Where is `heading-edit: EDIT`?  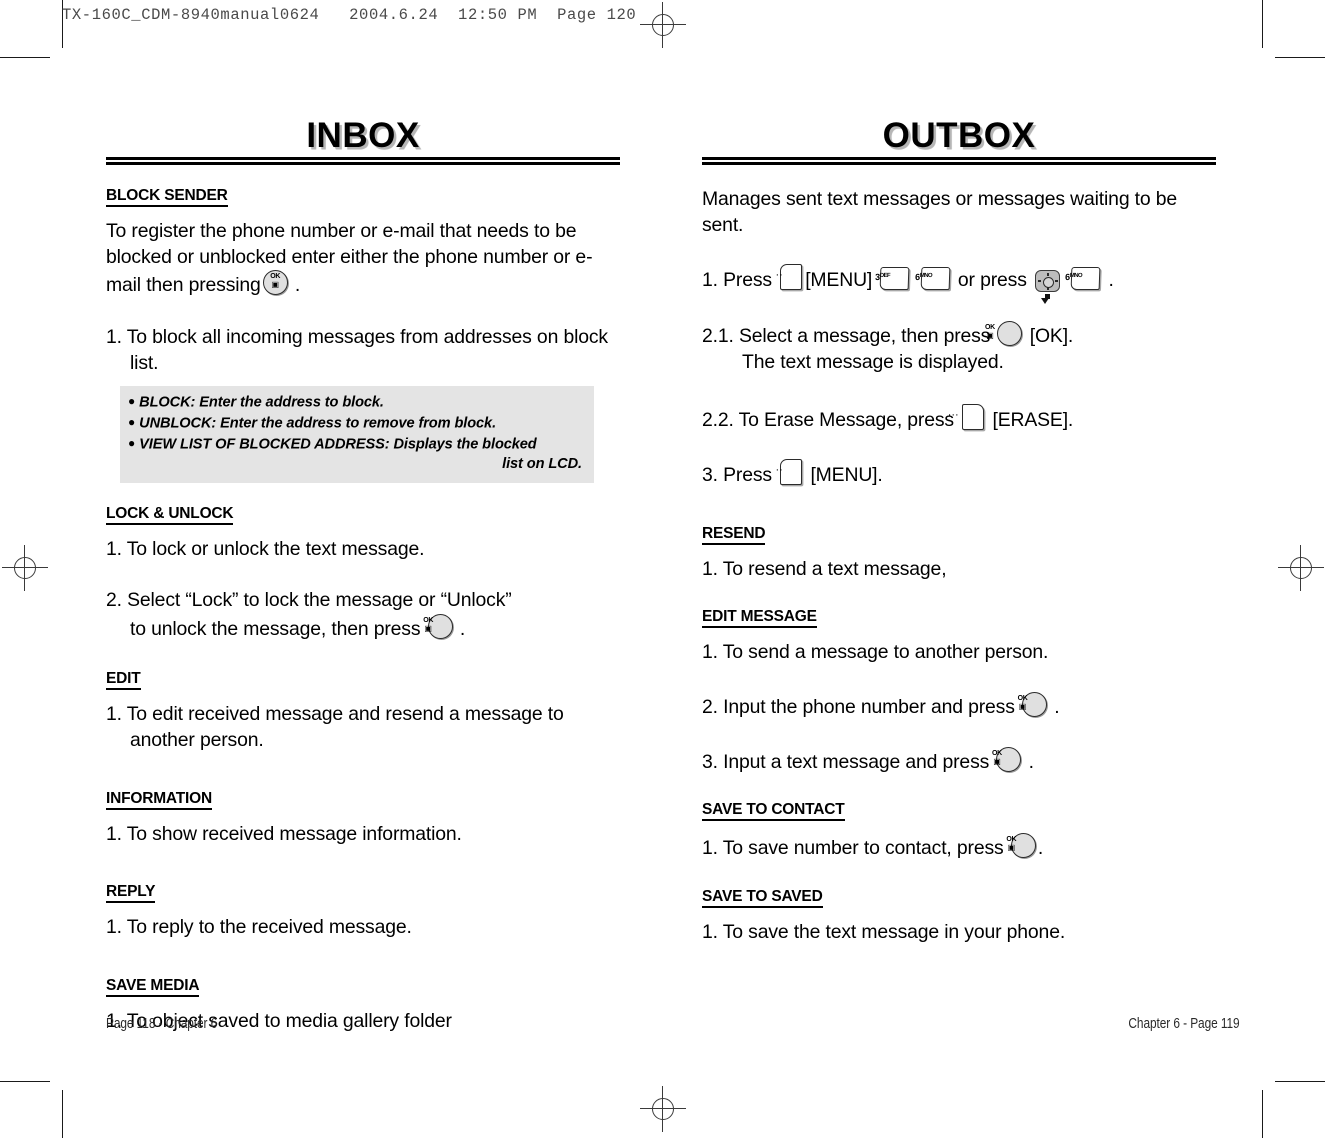
heading-edit: EDIT is located at coordinates (123, 680).